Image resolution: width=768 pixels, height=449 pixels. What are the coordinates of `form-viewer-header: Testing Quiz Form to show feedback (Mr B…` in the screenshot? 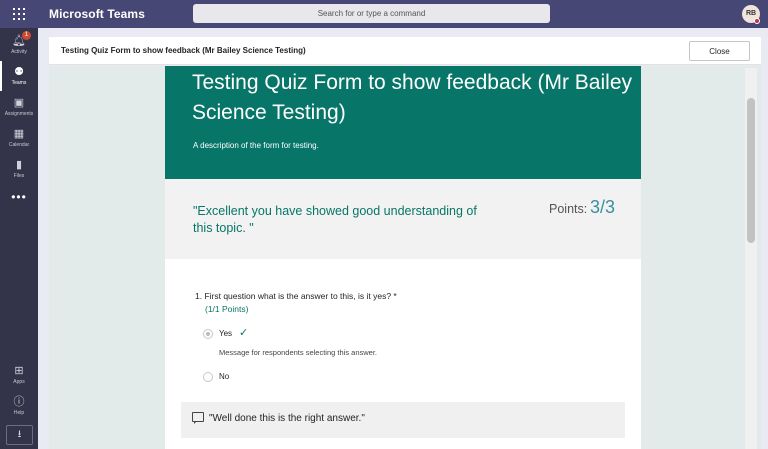 It's located at (405, 51).